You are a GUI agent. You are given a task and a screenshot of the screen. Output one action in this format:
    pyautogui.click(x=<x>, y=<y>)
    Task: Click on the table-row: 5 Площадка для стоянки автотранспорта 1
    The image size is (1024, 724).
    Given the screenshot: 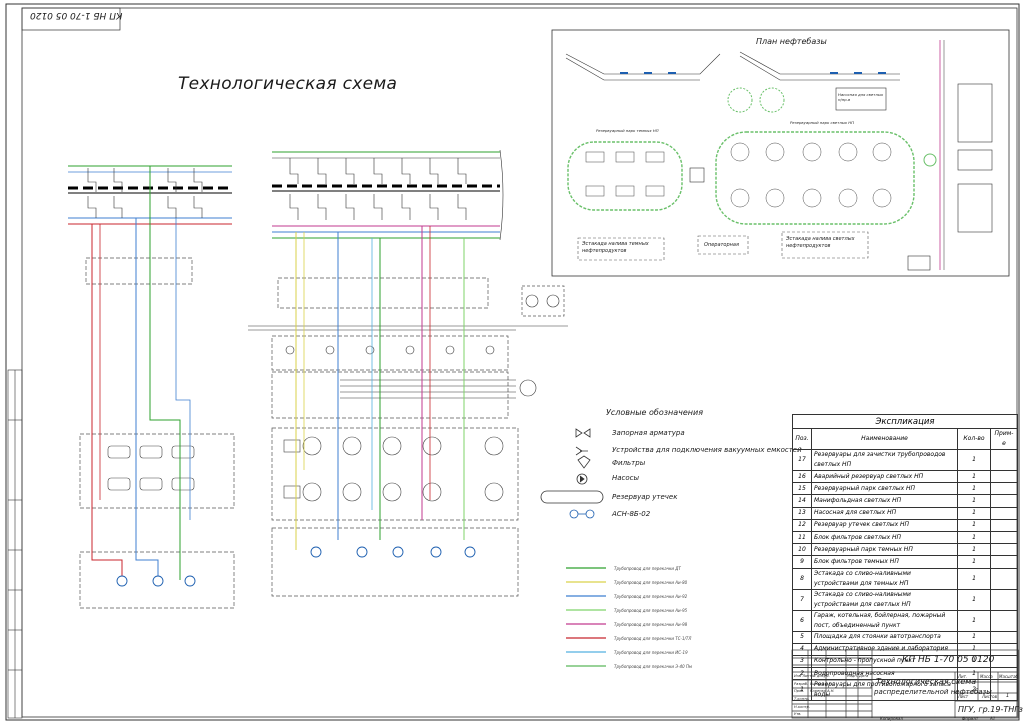 What is the action you would take?
    pyautogui.click(x=905, y=637)
    